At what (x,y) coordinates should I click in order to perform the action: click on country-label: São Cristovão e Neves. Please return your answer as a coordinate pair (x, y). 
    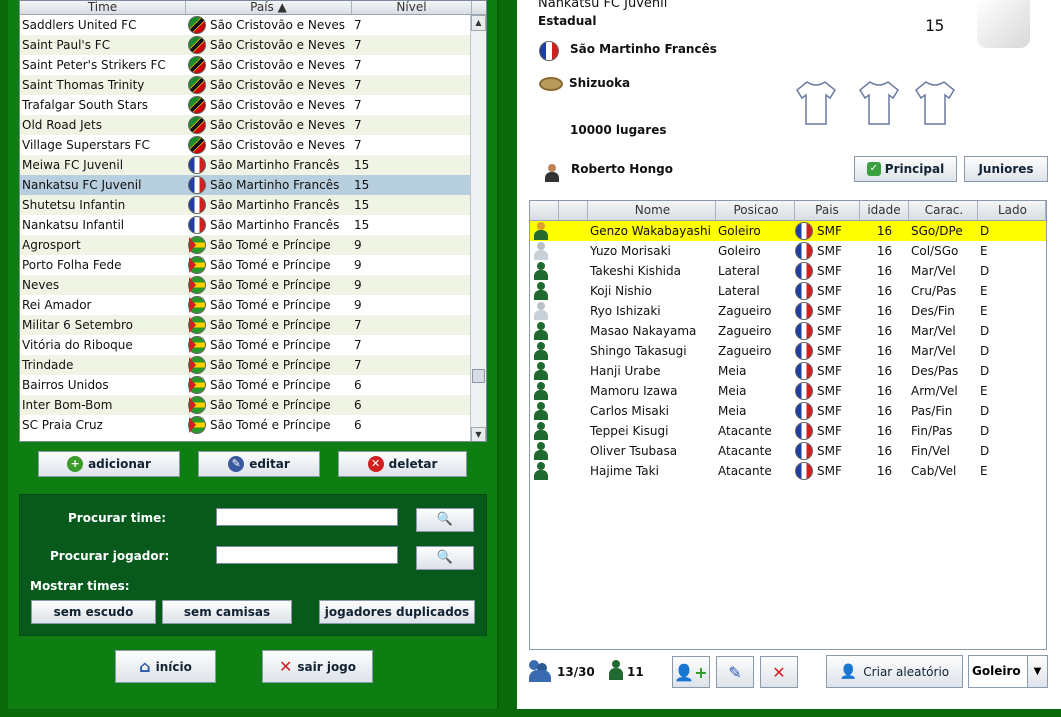
    Looking at the image, I should click on (277, 105).